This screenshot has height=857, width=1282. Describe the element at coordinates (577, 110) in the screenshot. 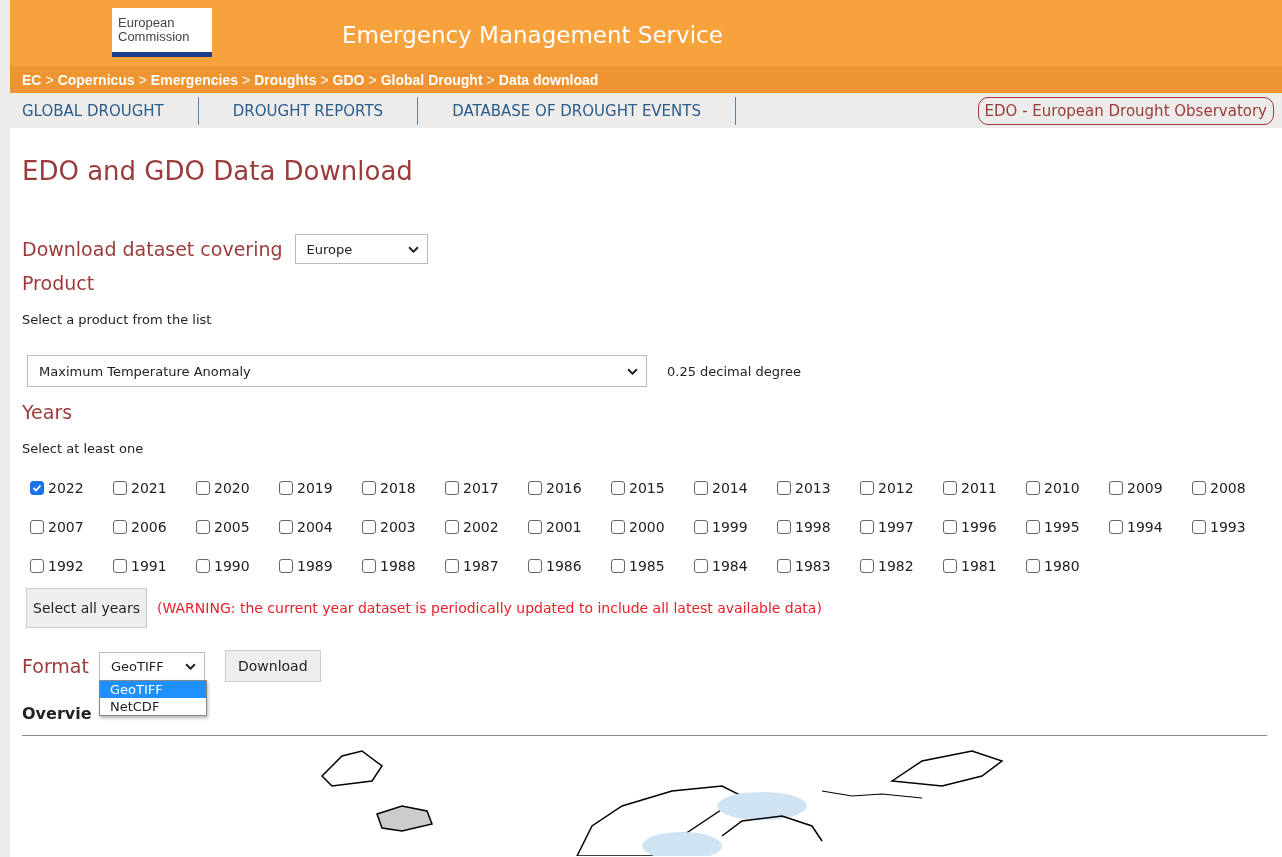

I see `nav-link: DATABASE OF DROUGHT EVENTS` at that location.